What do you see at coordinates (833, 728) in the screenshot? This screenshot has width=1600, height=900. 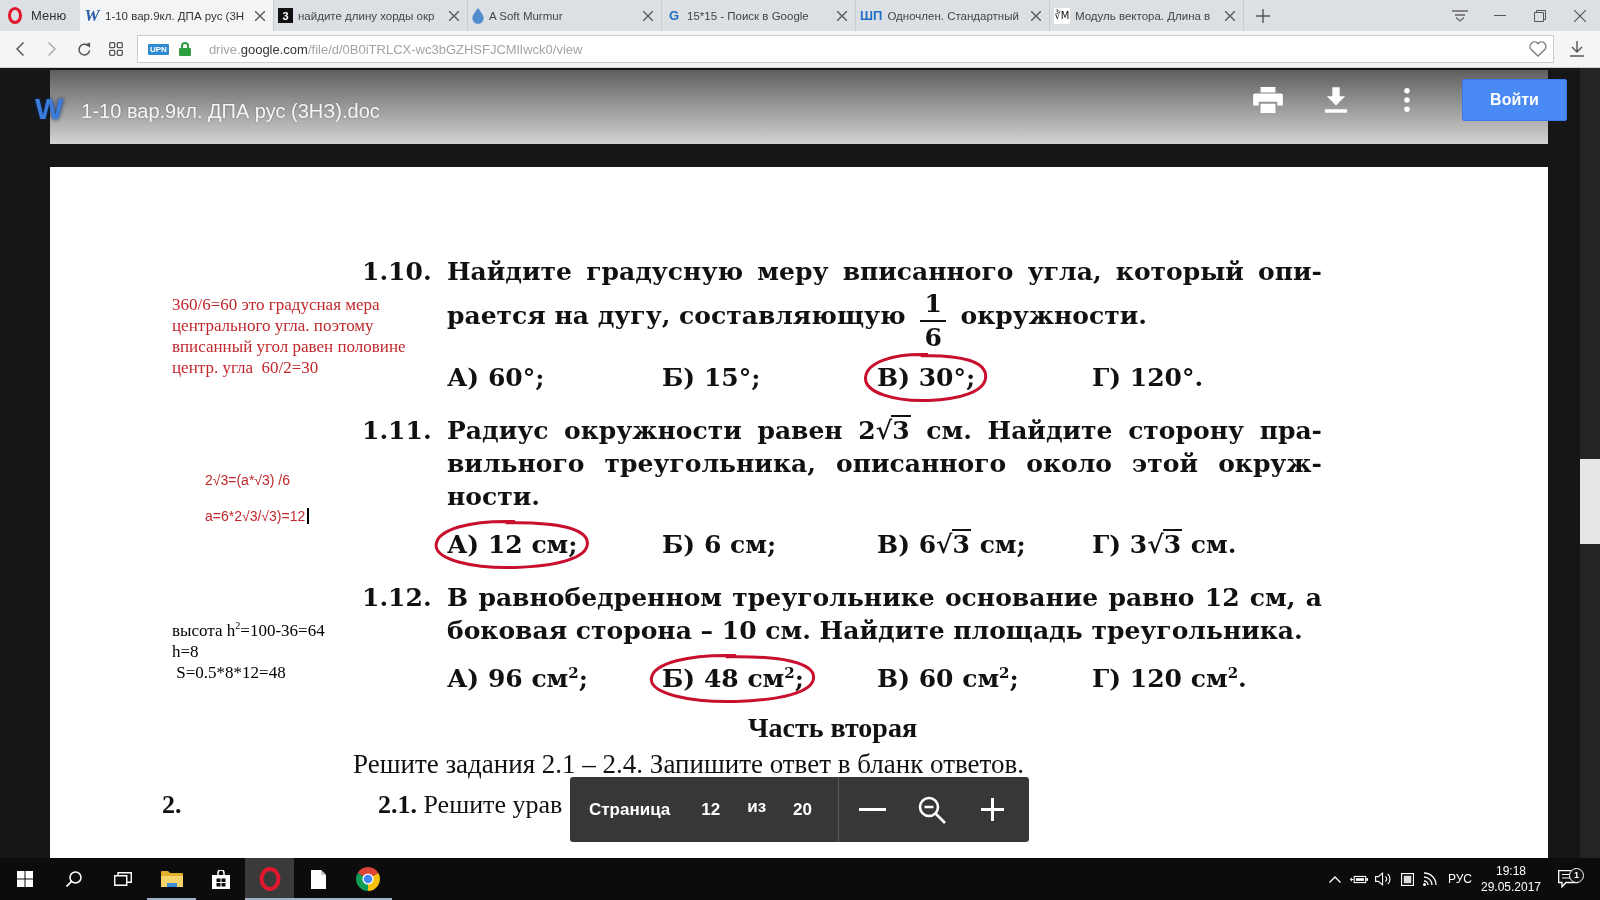 I see `section-title: Часть вторая` at bounding box center [833, 728].